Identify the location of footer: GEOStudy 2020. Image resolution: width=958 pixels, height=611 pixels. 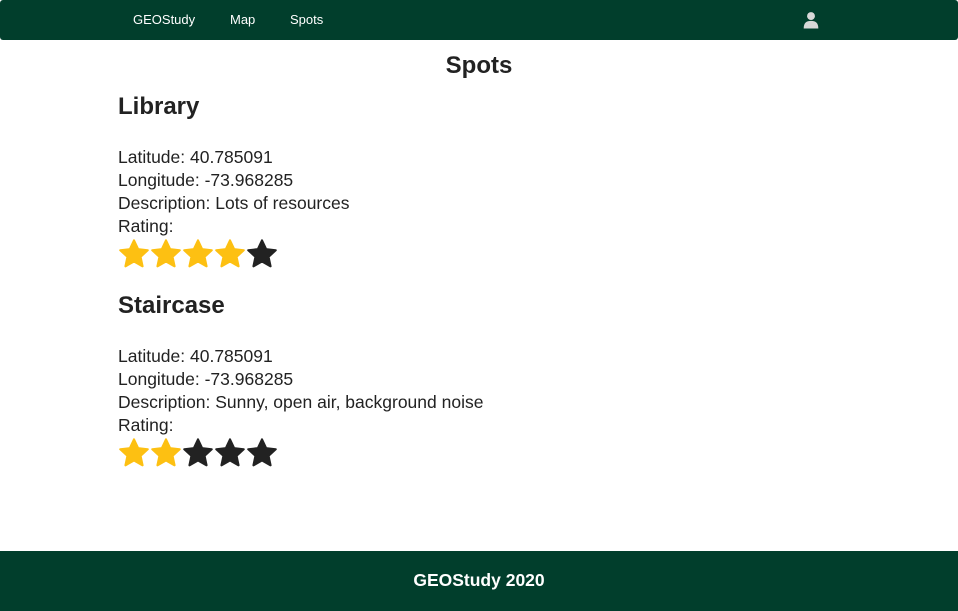
(479, 581).